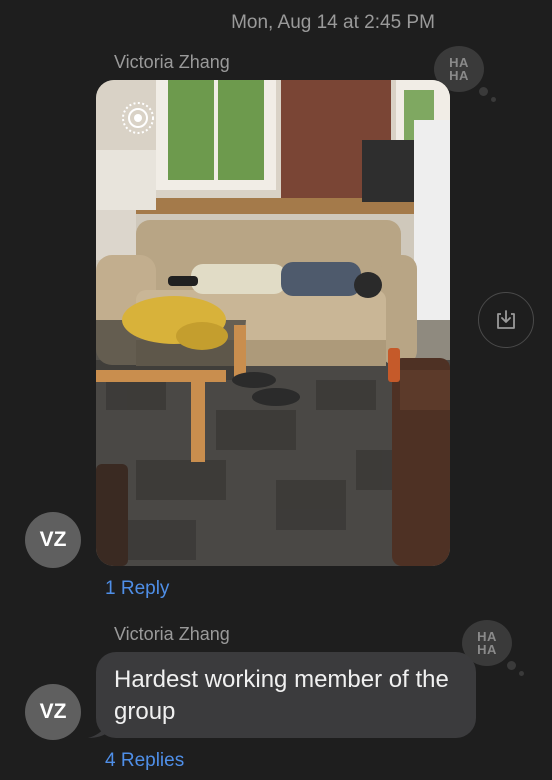 This screenshot has height=780, width=552. Describe the element at coordinates (138, 118) in the screenshot. I see `live-photo-icon` at that location.